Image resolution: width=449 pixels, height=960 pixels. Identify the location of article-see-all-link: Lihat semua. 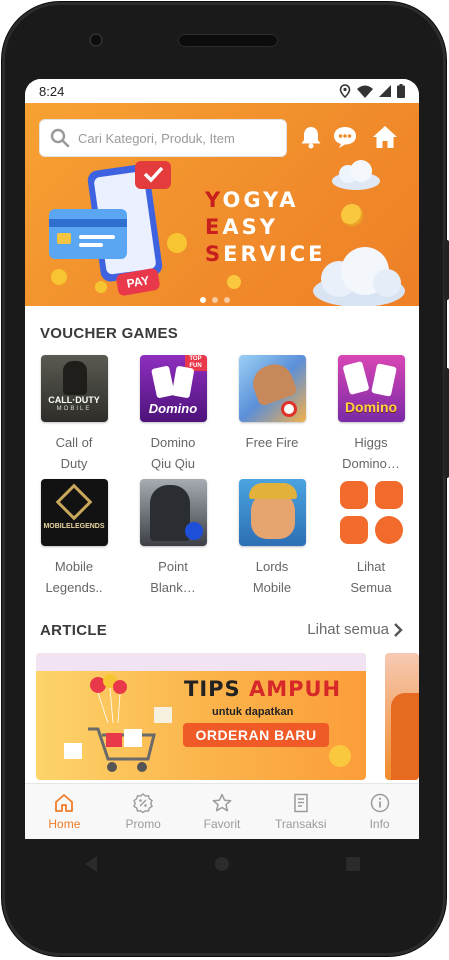
(355, 629).